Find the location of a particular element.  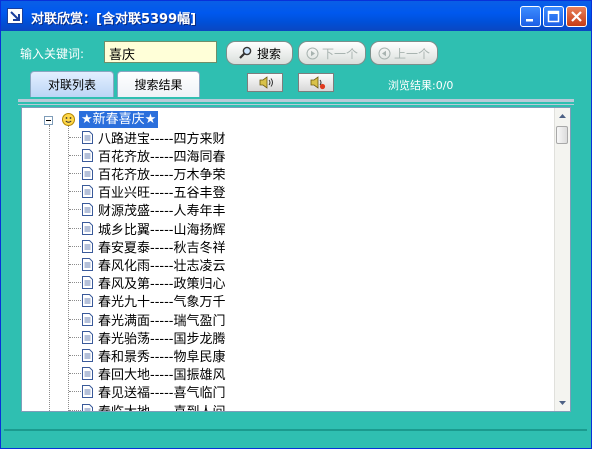

tree-item: 春临大地-----喜到人间 is located at coordinates (147, 406).